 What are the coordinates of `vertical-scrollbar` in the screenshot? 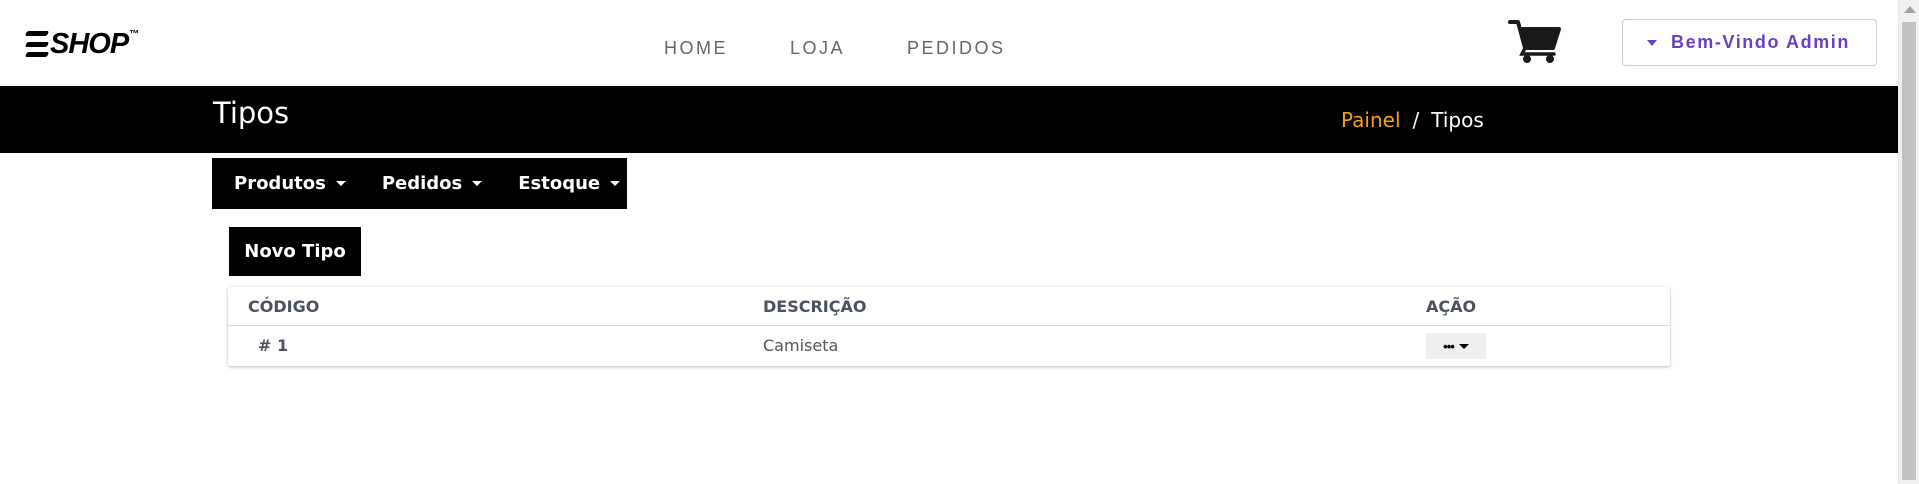 It's located at (1908, 242).